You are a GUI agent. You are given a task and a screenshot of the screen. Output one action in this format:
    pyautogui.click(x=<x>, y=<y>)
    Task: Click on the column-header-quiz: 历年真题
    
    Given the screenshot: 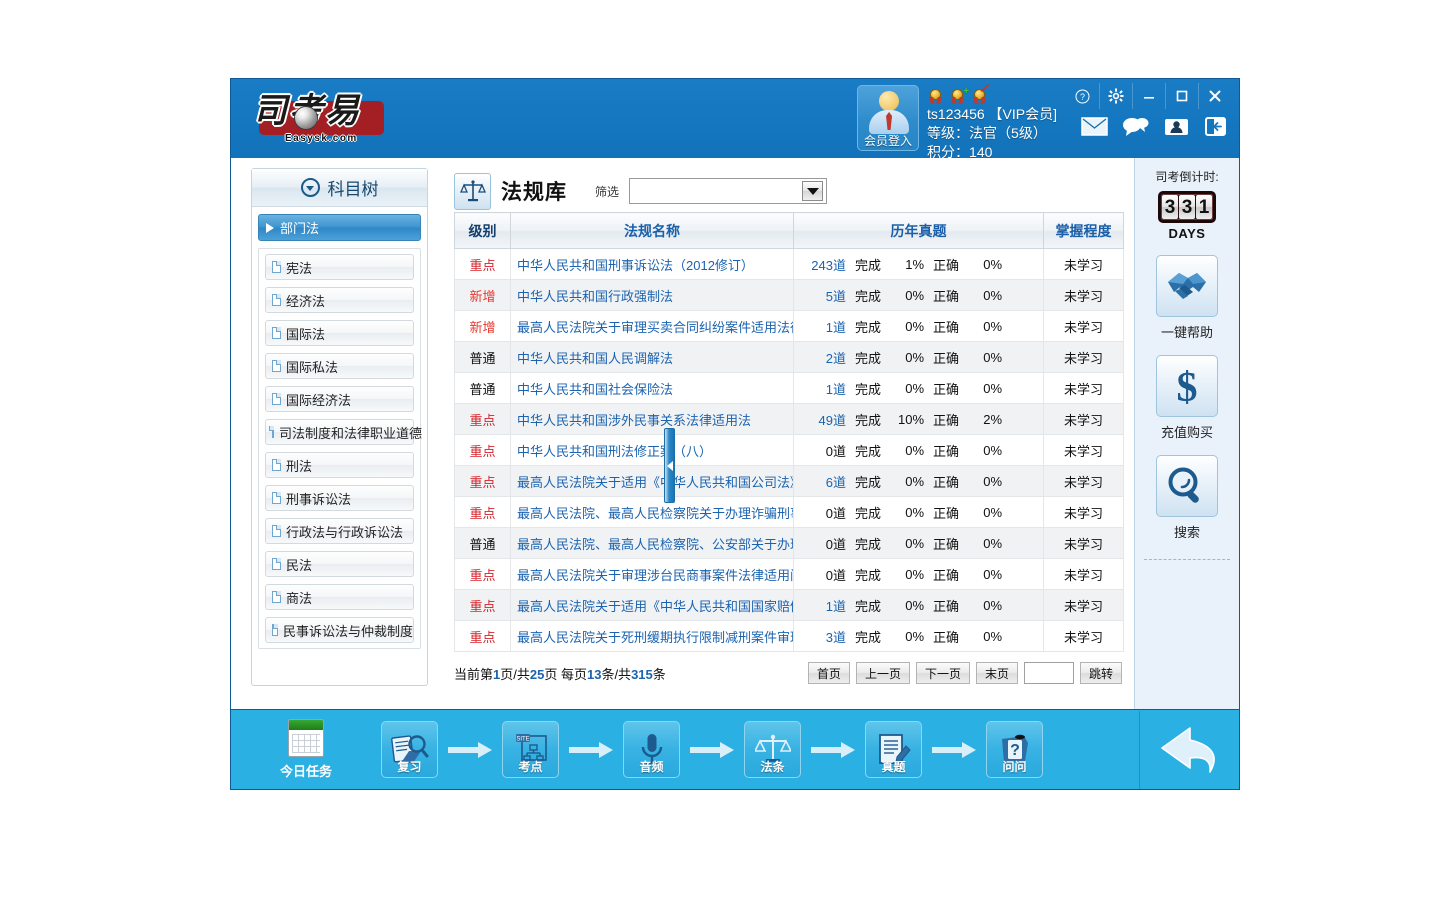 What is the action you would take?
    pyautogui.click(x=918, y=230)
    